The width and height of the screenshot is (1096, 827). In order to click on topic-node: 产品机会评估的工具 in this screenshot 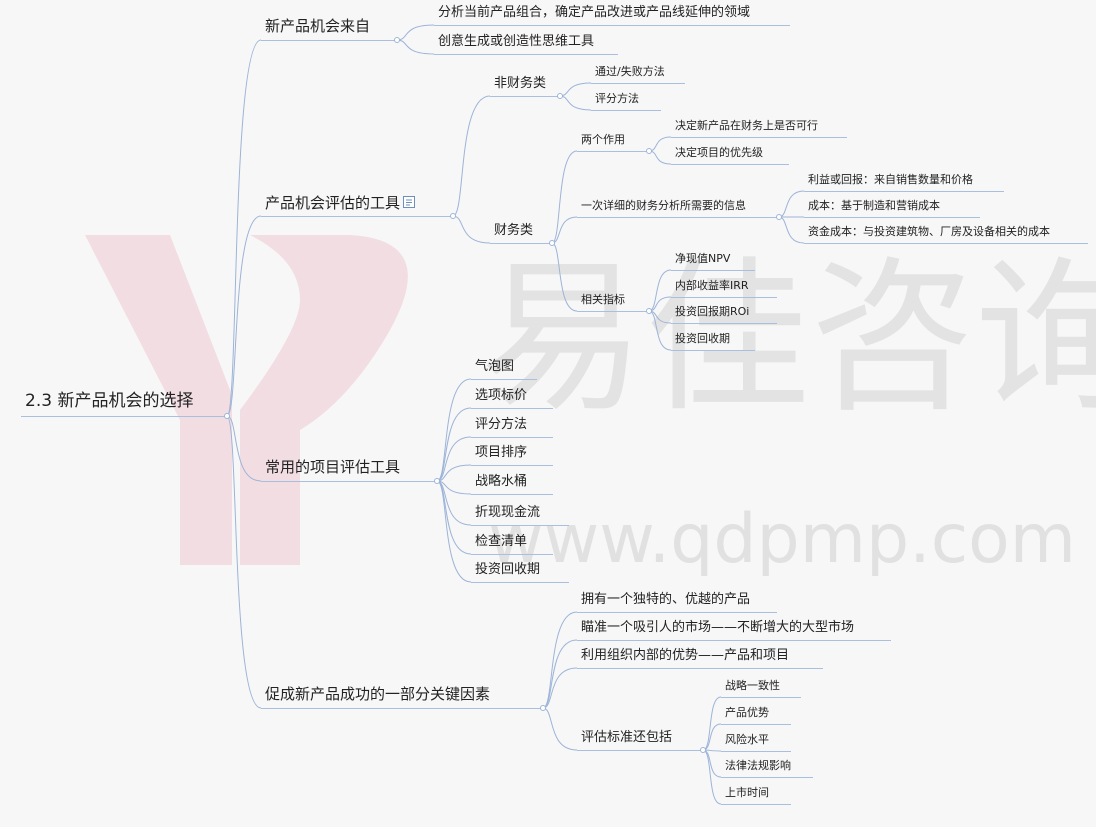, I will do `click(340, 203)`.